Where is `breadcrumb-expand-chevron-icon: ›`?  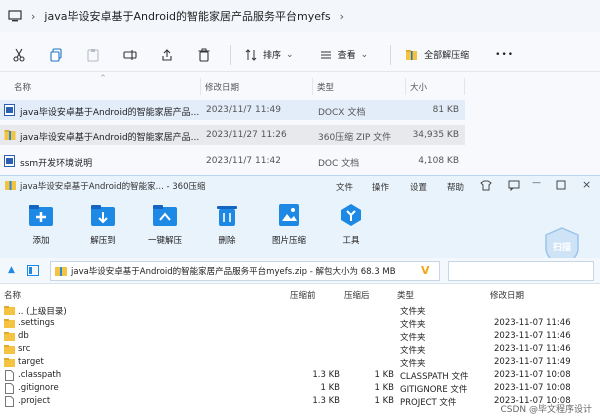 breadcrumb-expand-chevron-icon: › is located at coordinates (342, 16).